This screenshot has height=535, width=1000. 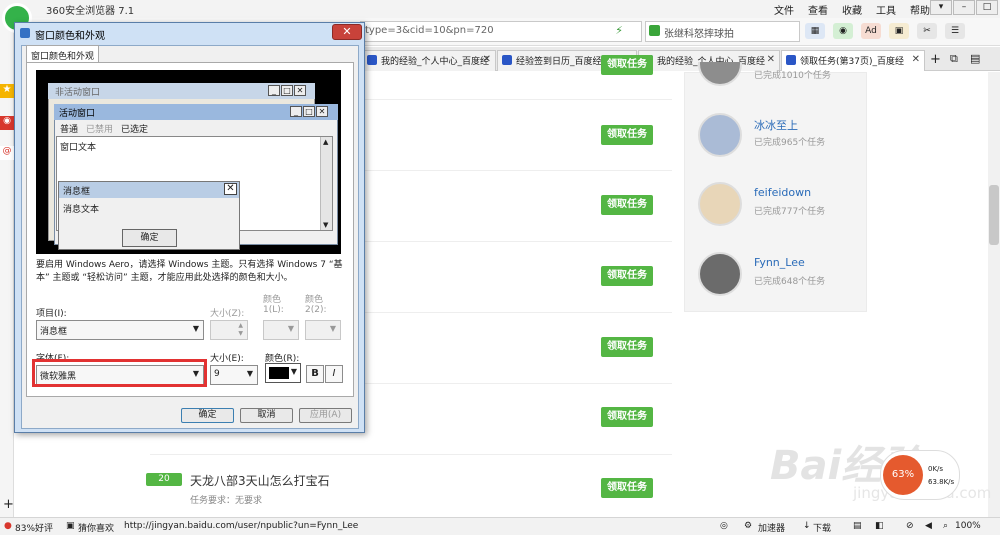 I want to click on color2-select: ▼, so click(x=323, y=330).